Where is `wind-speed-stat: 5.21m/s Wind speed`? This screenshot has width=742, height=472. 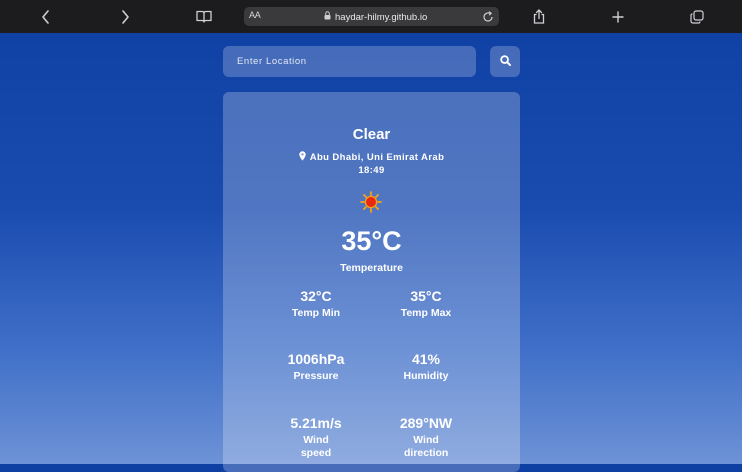 wind-speed-stat: 5.21m/s Wind speed is located at coordinates (316, 437).